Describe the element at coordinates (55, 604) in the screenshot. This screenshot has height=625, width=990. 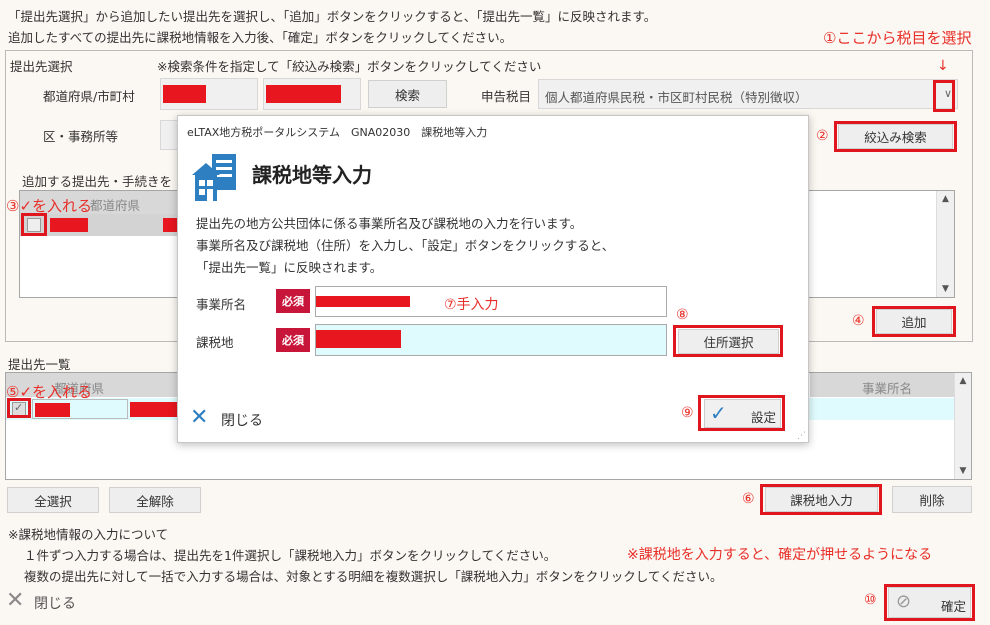
I see `close-label: 閉じる` at that location.